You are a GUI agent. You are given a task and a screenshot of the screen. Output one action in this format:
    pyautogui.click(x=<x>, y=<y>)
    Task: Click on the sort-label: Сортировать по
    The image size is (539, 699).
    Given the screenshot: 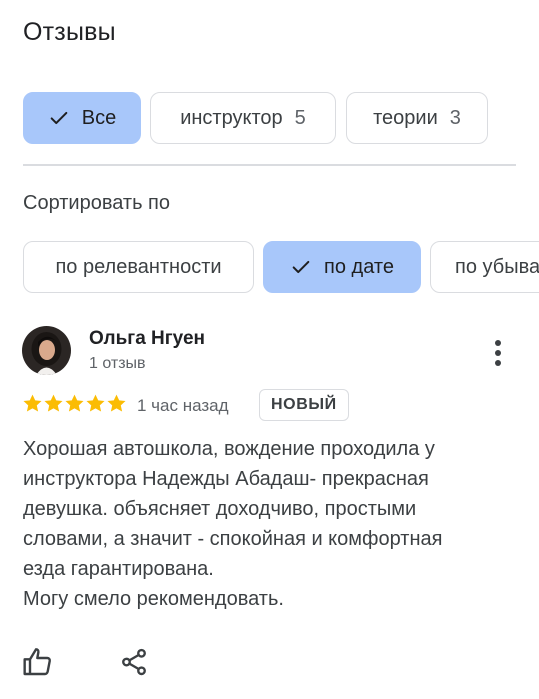 What is the action you would take?
    pyautogui.click(x=97, y=203)
    